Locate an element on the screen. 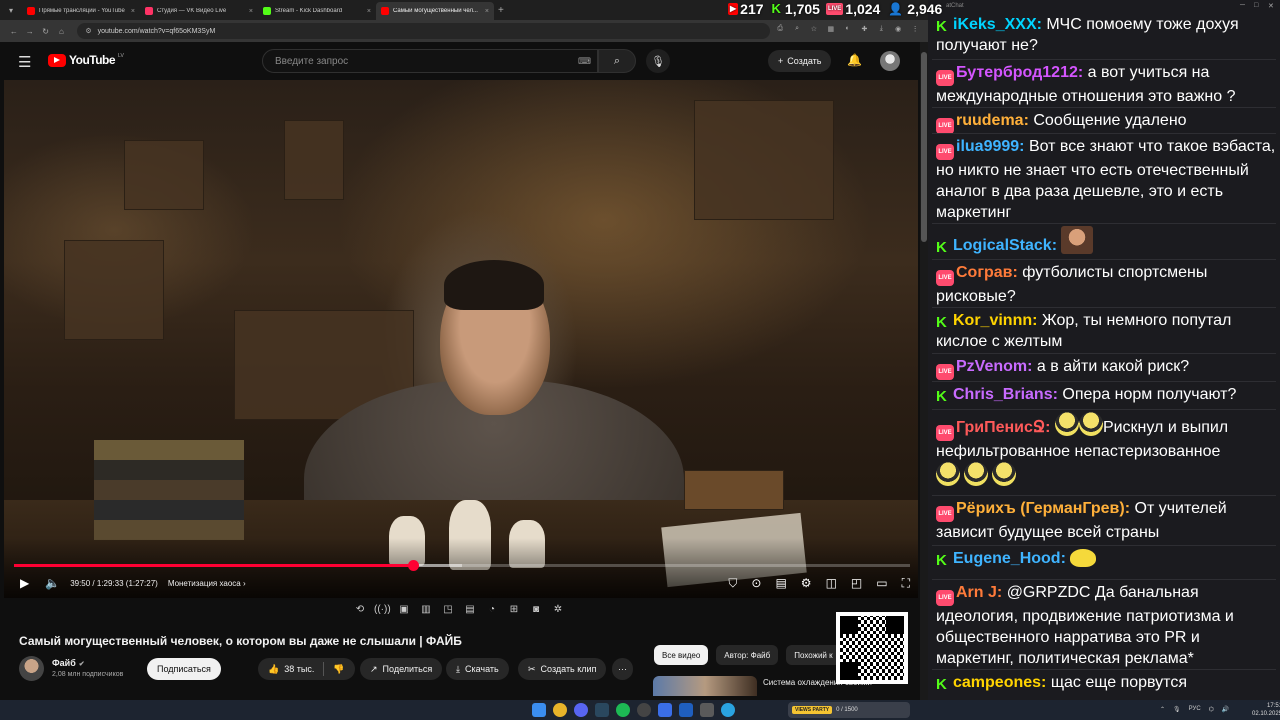 This screenshot has height=720, width=1280. chat-username: campeones is located at coordinates (997, 682).